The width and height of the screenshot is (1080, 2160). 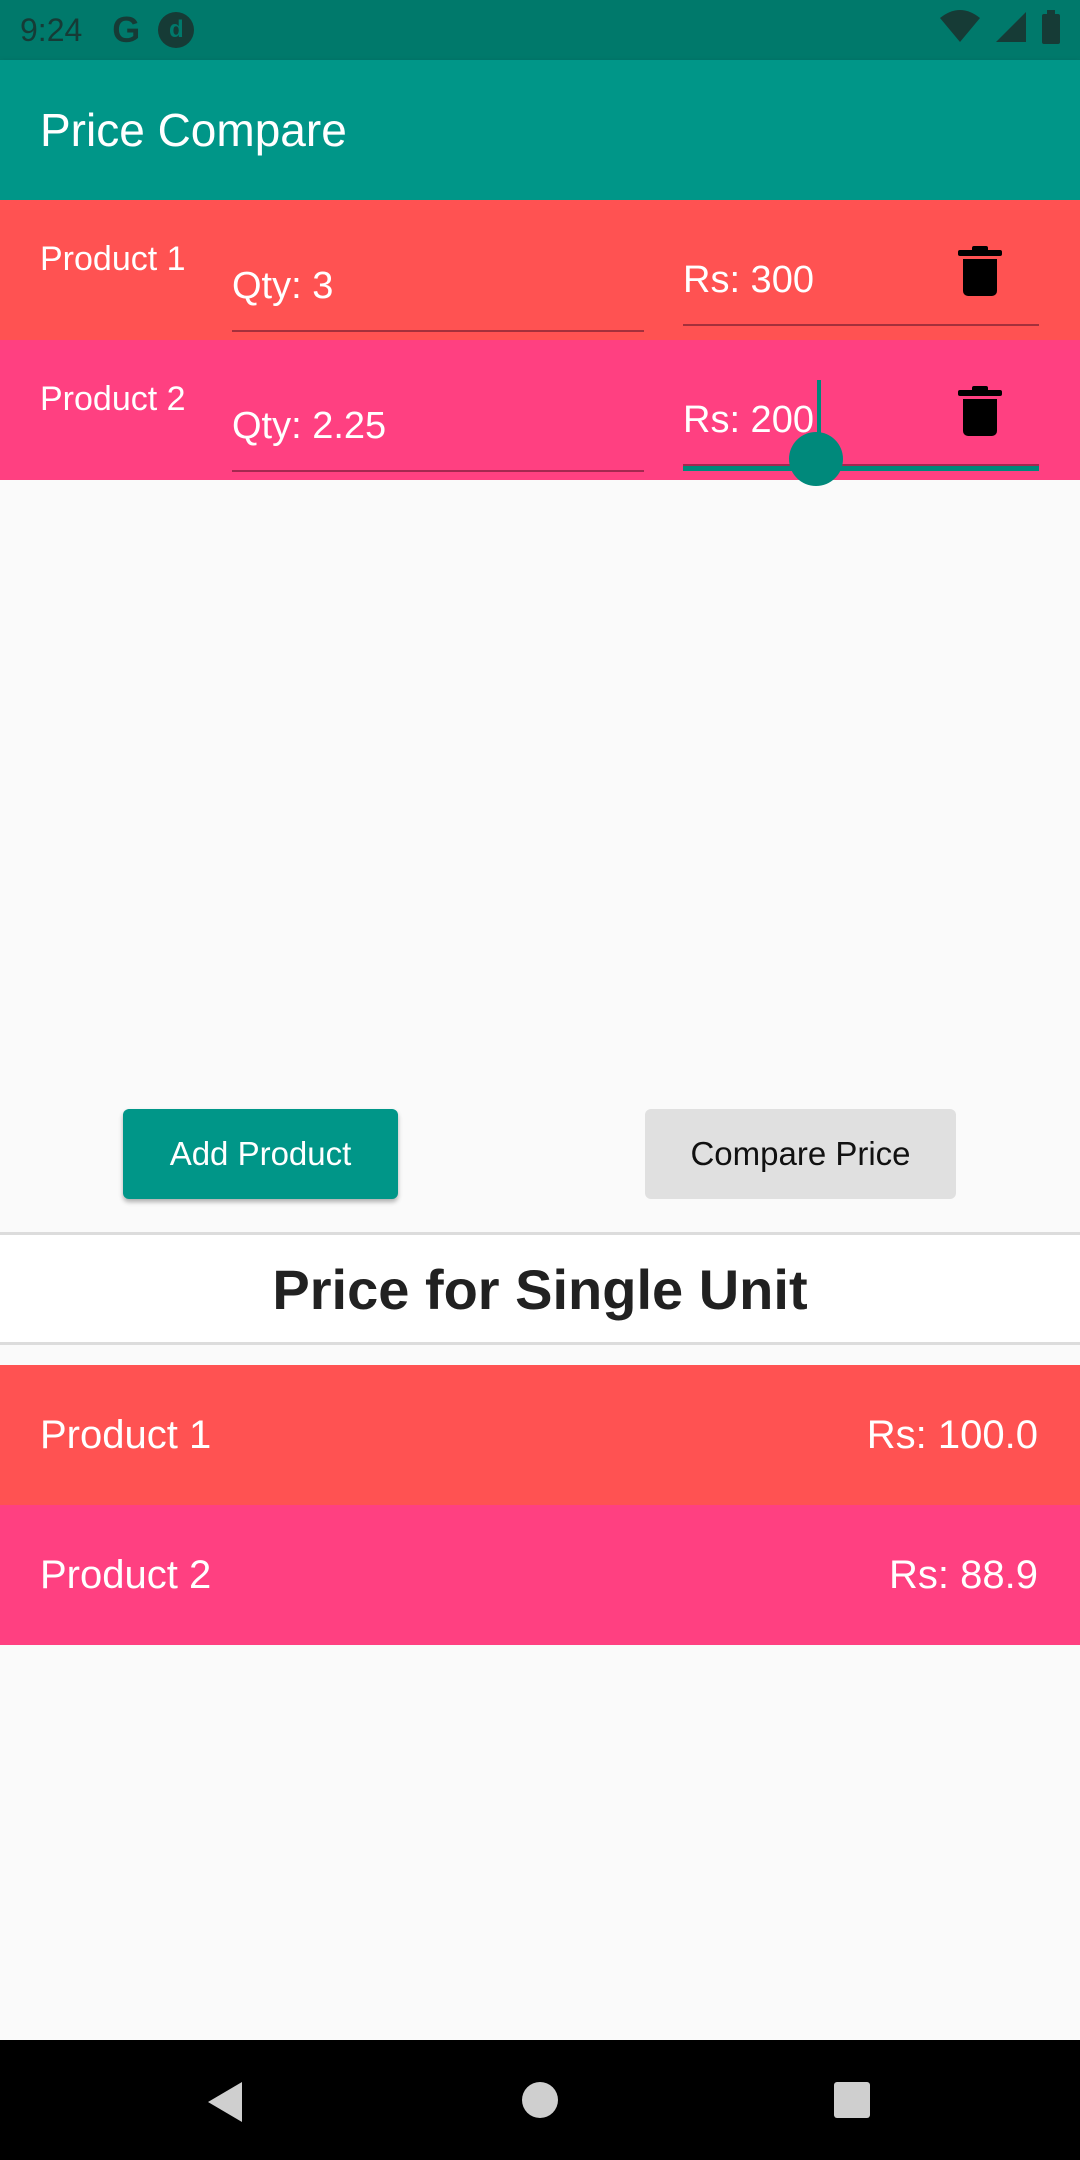 What do you see at coordinates (225, 2102) in the screenshot?
I see `back-icon` at bounding box center [225, 2102].